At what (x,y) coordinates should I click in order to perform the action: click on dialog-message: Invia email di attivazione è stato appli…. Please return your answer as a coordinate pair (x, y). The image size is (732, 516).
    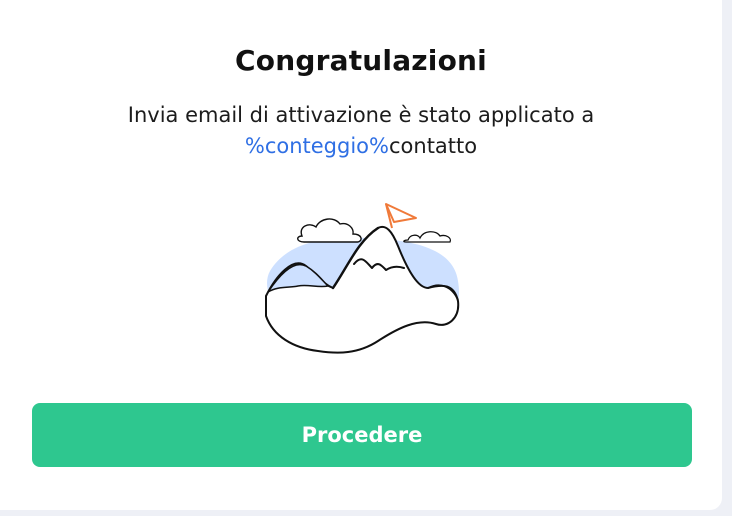
    Looking at the image, I should click on (361, 131).